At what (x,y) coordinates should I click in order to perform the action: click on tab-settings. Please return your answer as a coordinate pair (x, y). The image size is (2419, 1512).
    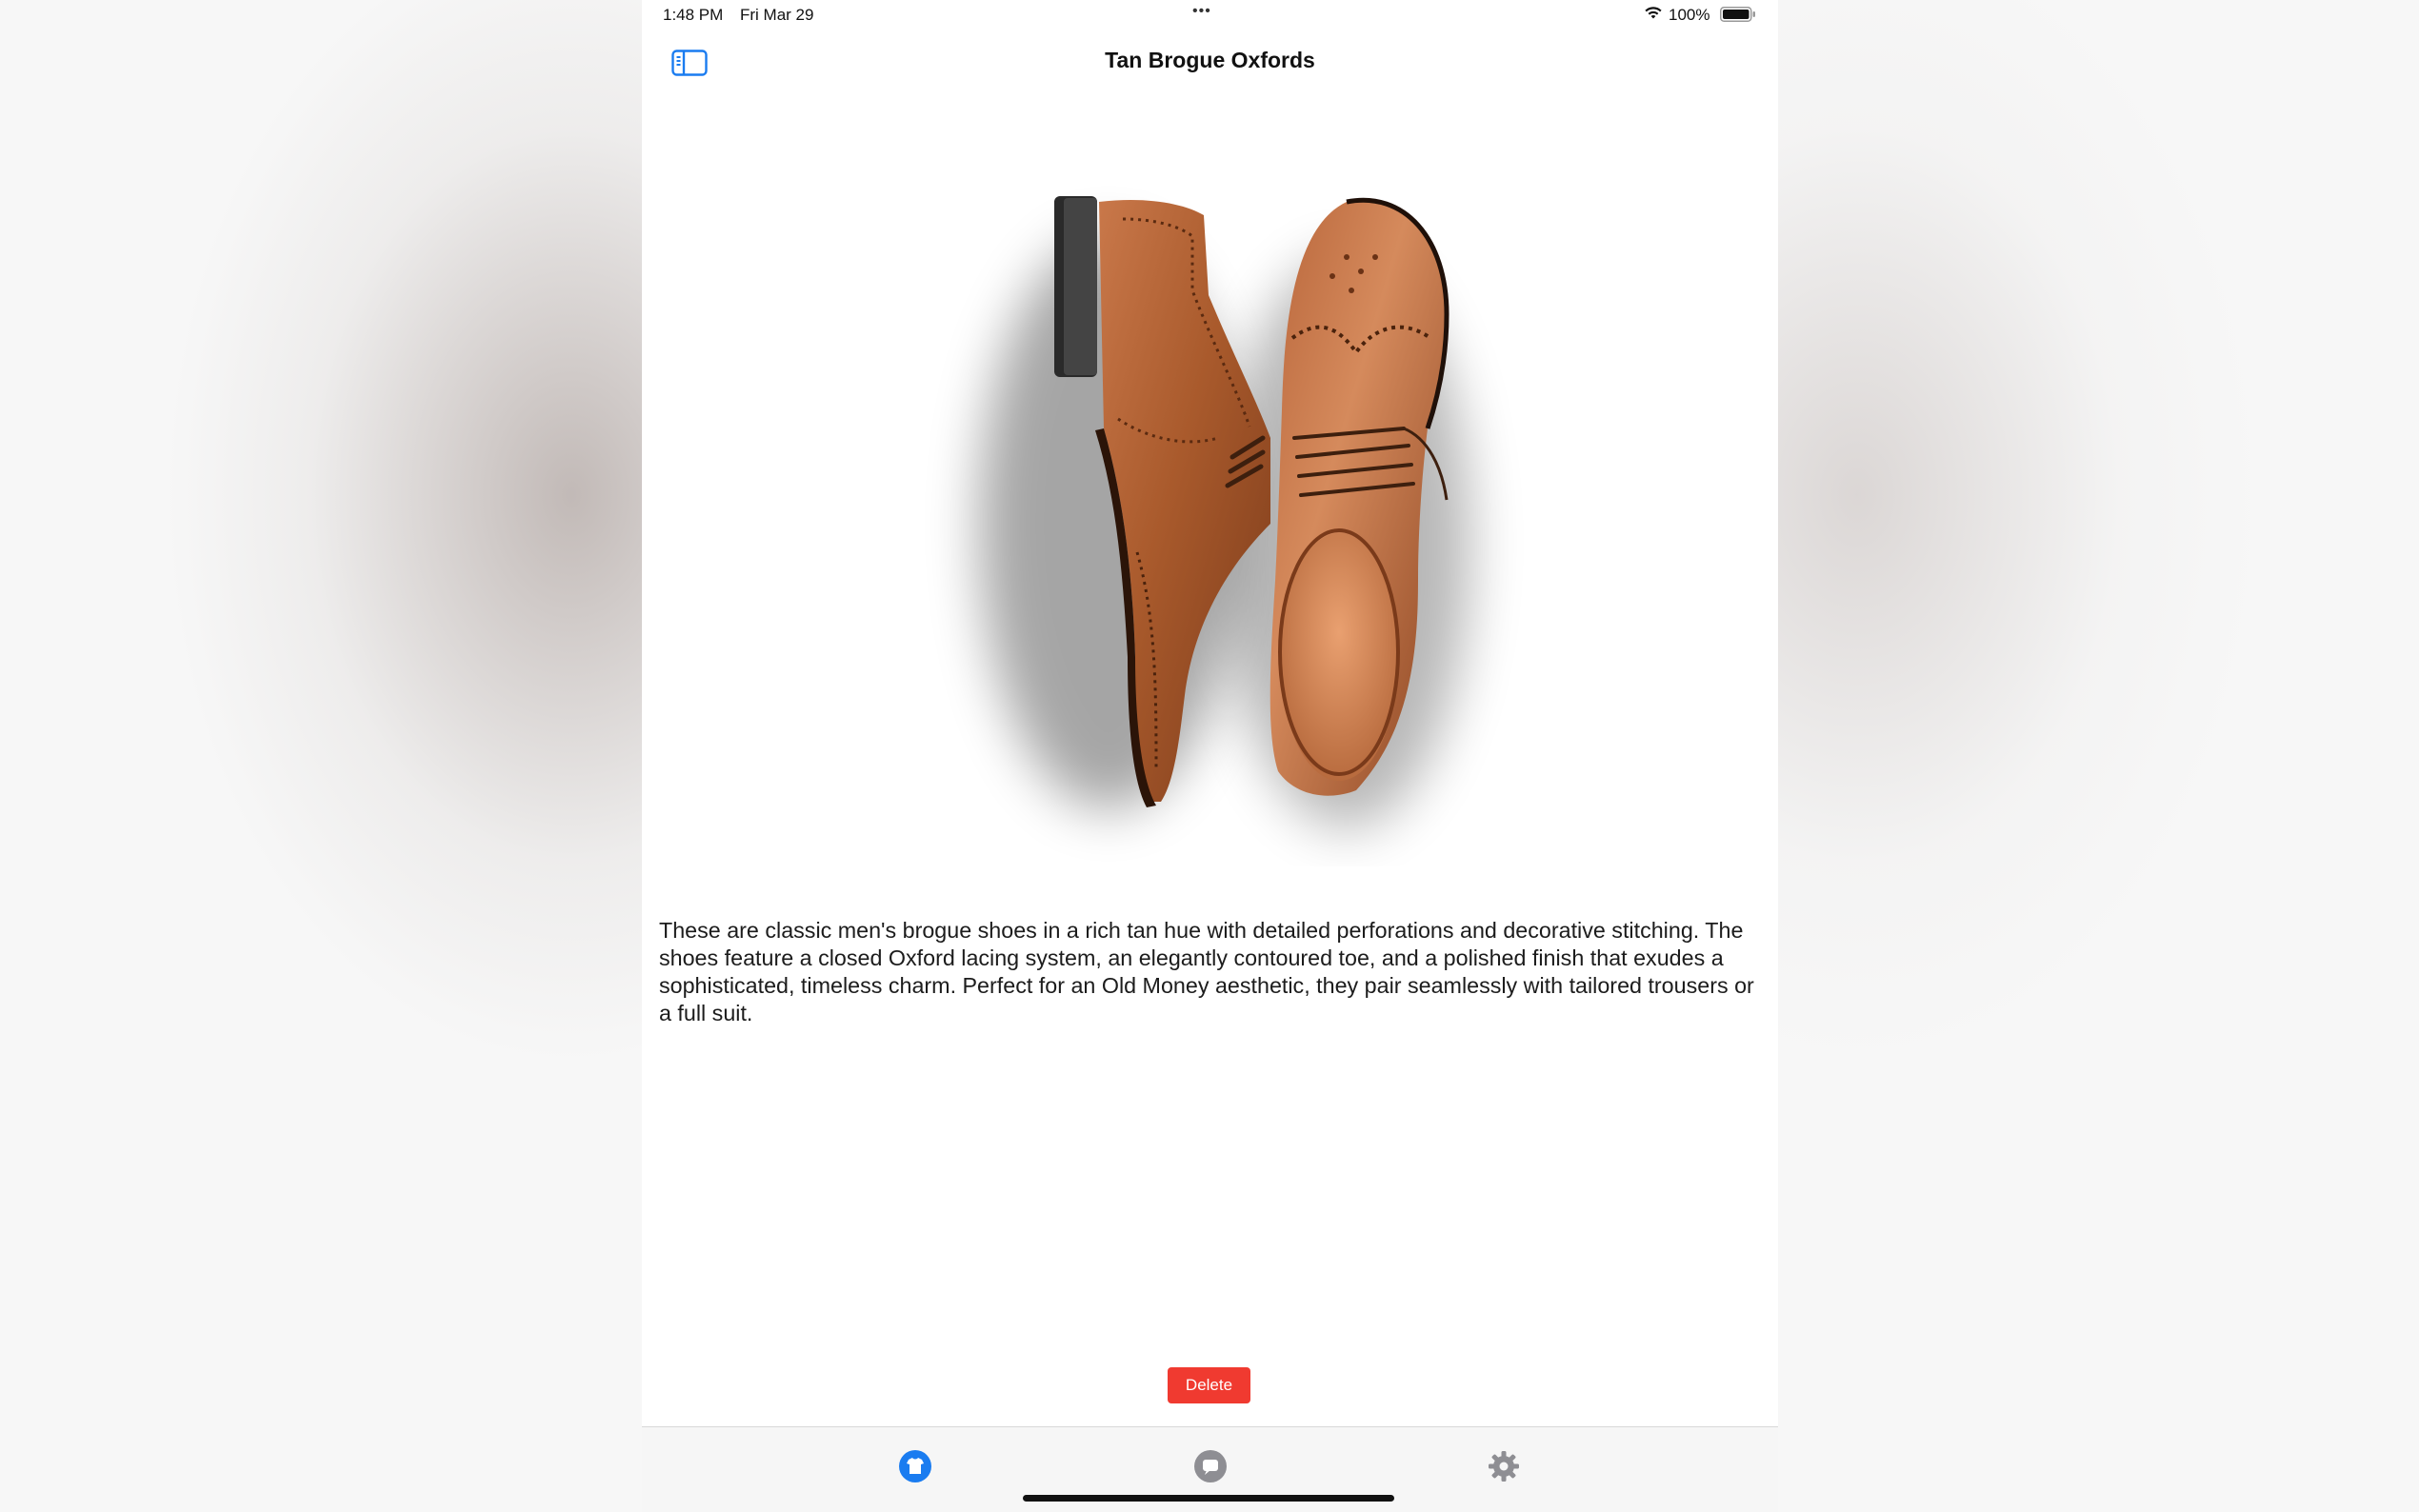
    Looking at the image, I should click on (1504, 1466).